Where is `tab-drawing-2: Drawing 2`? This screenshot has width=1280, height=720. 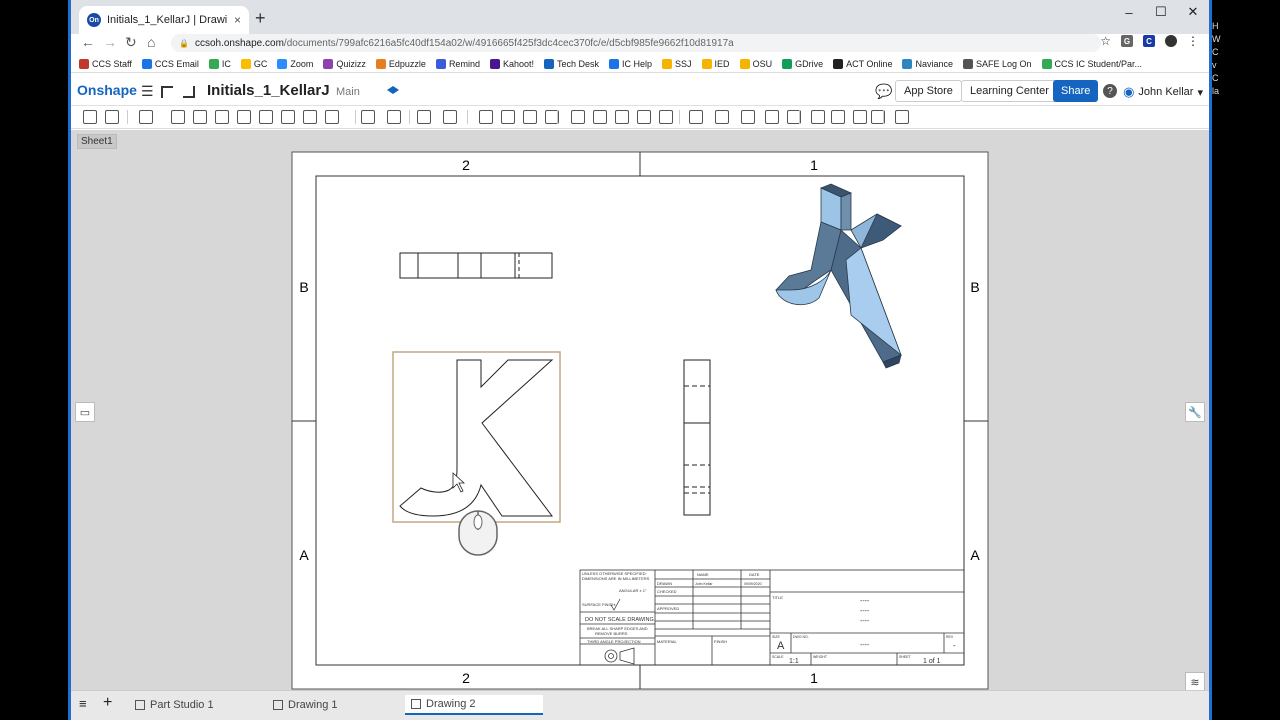
tab-drawing-2: Drawing 2 is located at coordinates (474, 705).